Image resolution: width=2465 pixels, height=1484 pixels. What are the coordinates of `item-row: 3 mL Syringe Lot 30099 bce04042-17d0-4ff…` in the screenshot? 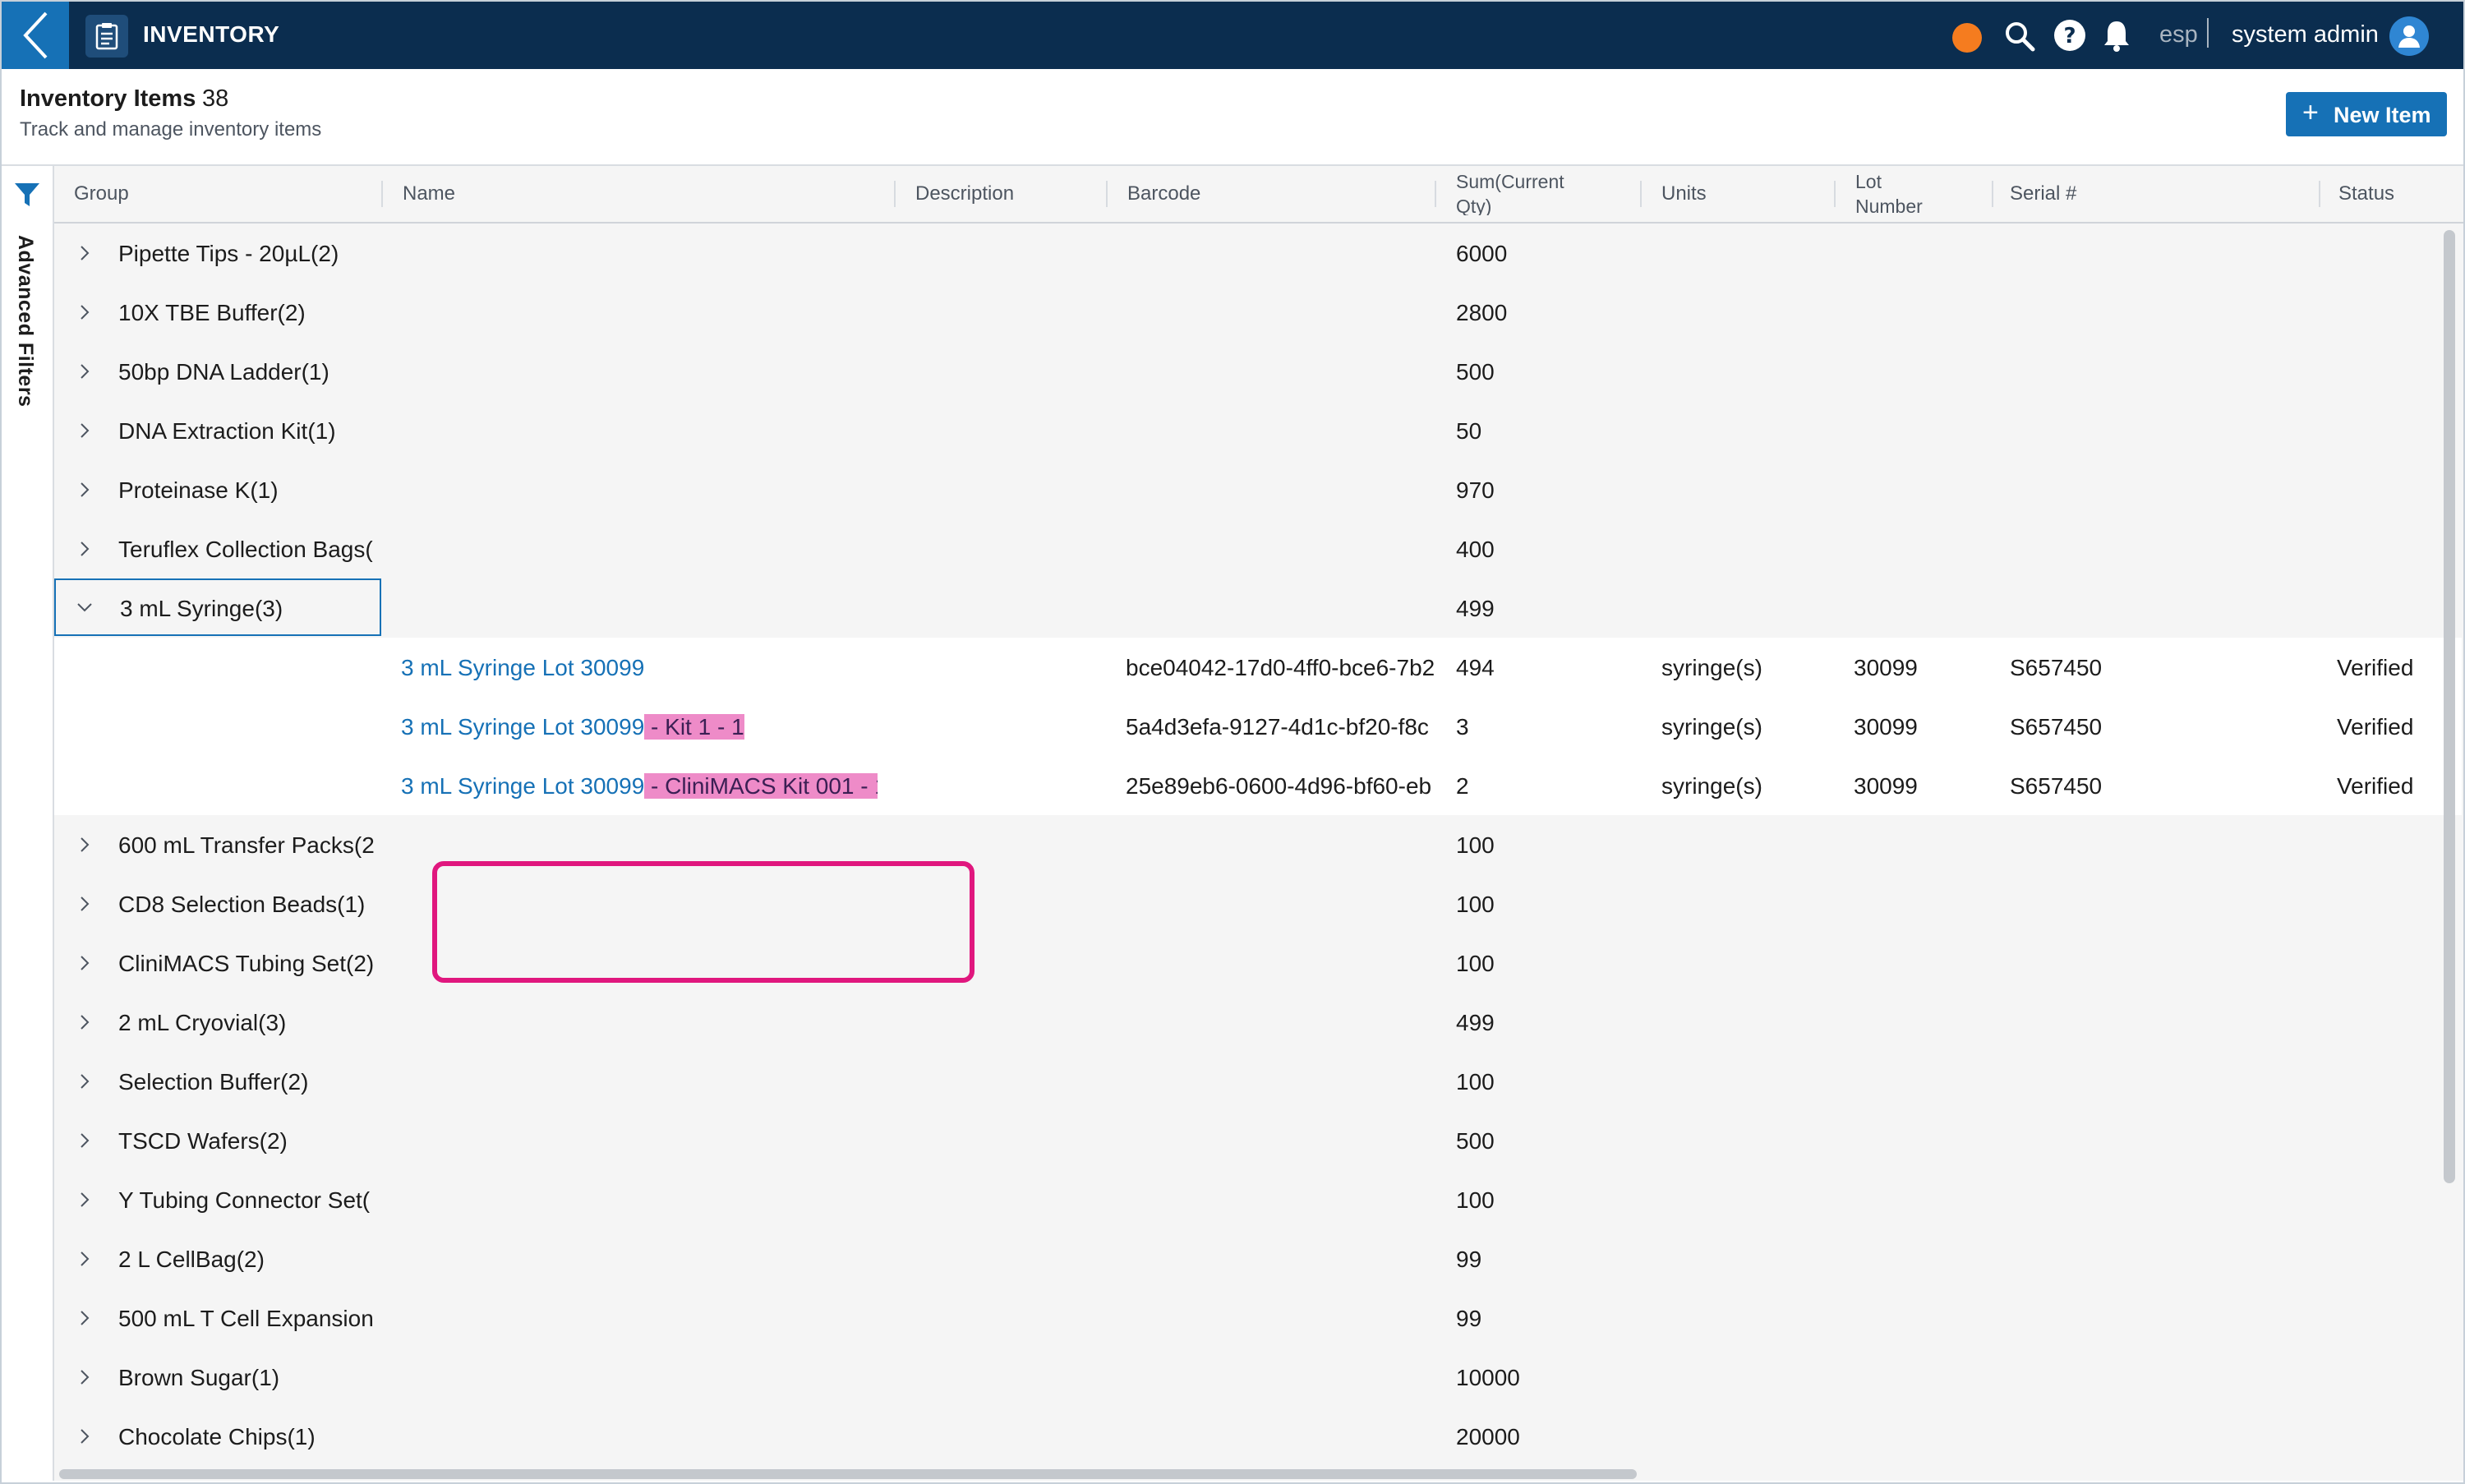 It's located at (1258, 668).